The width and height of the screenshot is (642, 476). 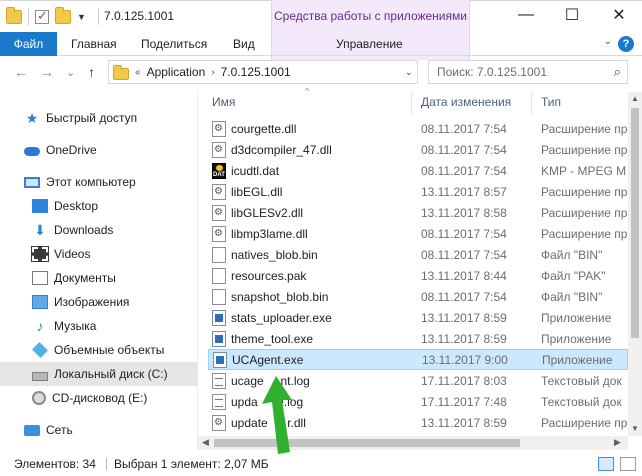 What do you see at coordinates (572, 254) in the screenshot?
I see `file-type: Файл "BIN"` at bounding box center [572, 254].